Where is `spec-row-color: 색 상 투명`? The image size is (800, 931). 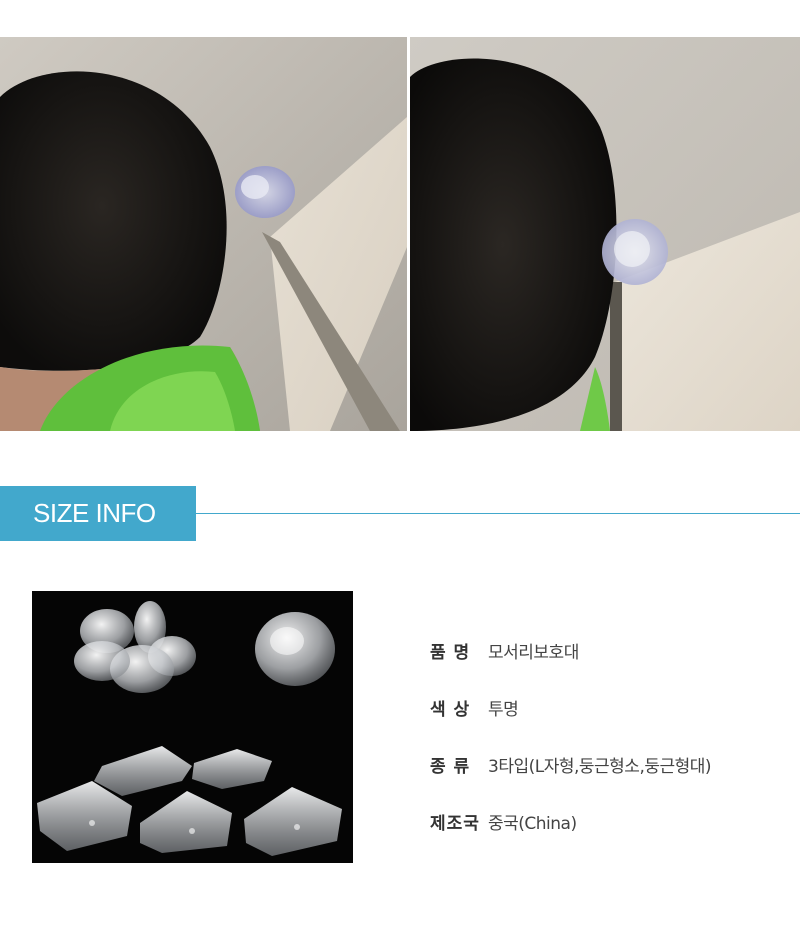
spec-row-color: 색 상 투명 is located at coordinates (610, 723).